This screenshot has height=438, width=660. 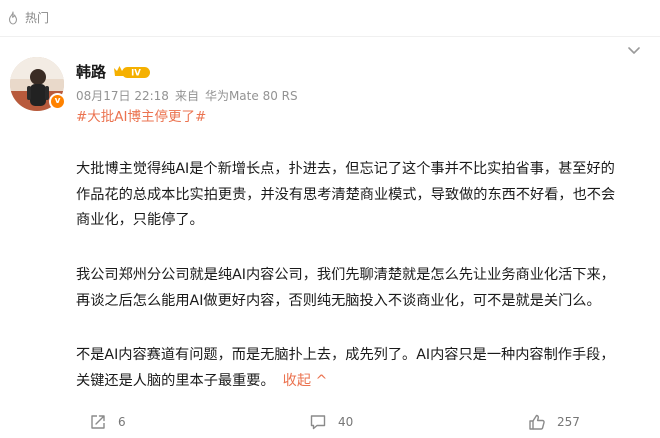 What do you see at coordinates (330, 36) in the screenshot?
I see `header-divider` at bounding box center [330, 36].